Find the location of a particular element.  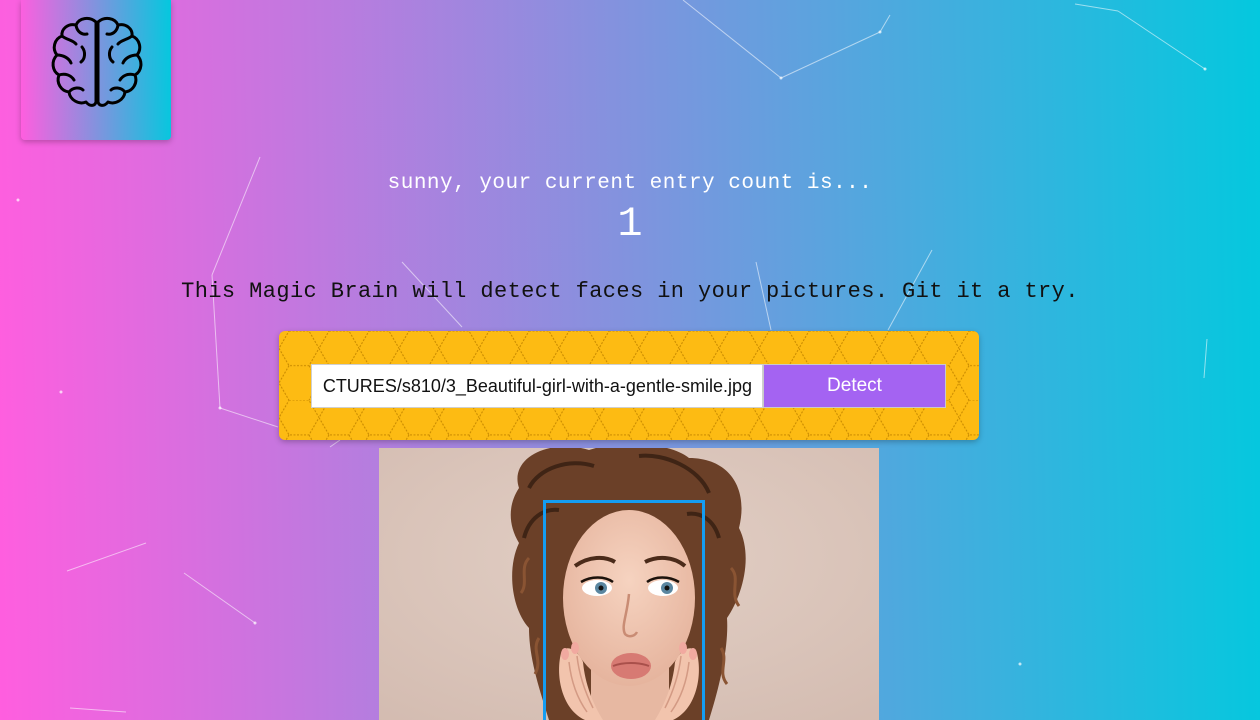

image-url-input is located at coordinates (537, 386).